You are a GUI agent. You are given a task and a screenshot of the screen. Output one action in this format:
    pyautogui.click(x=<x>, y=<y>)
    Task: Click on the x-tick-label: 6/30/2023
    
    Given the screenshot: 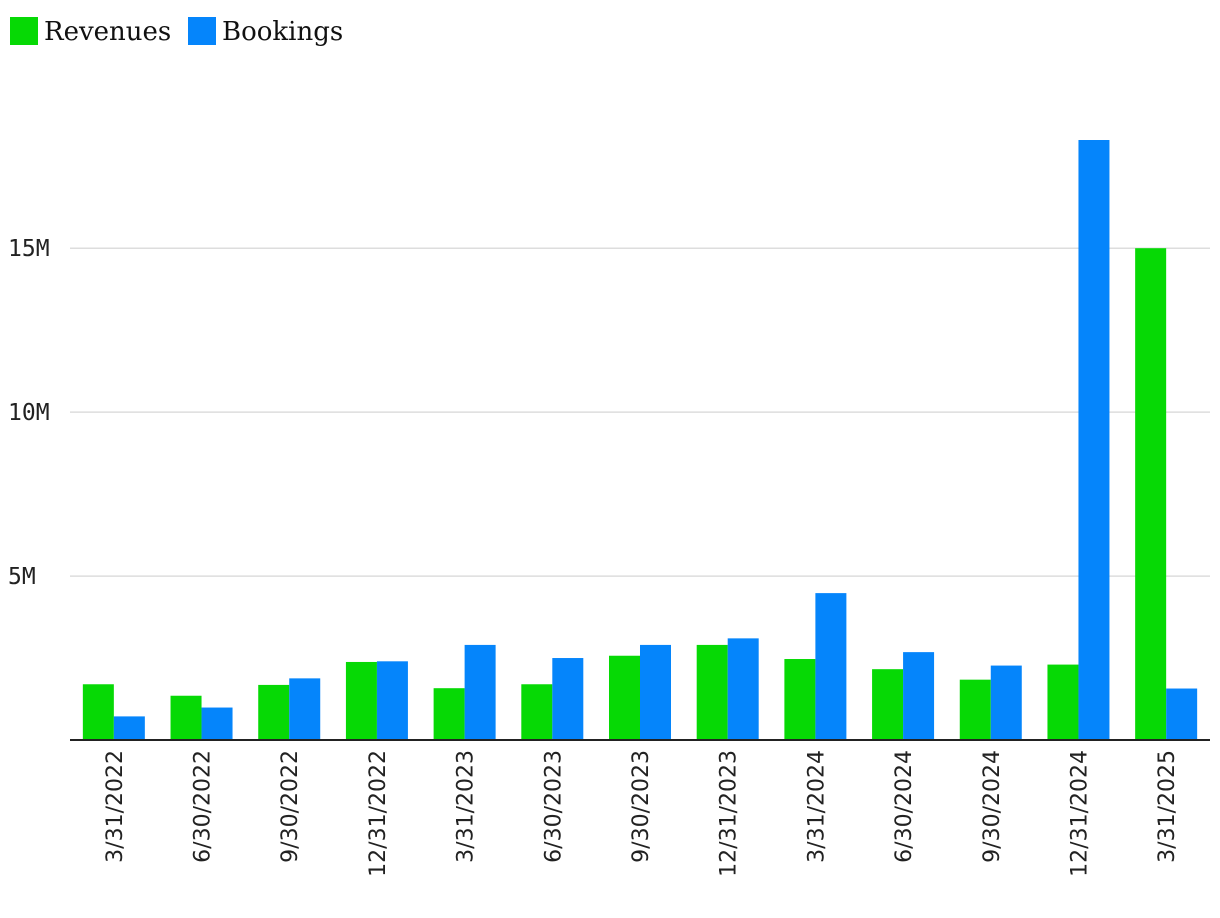 What is the action you would take?
    pyautogui.click(x=553, y=806)
    